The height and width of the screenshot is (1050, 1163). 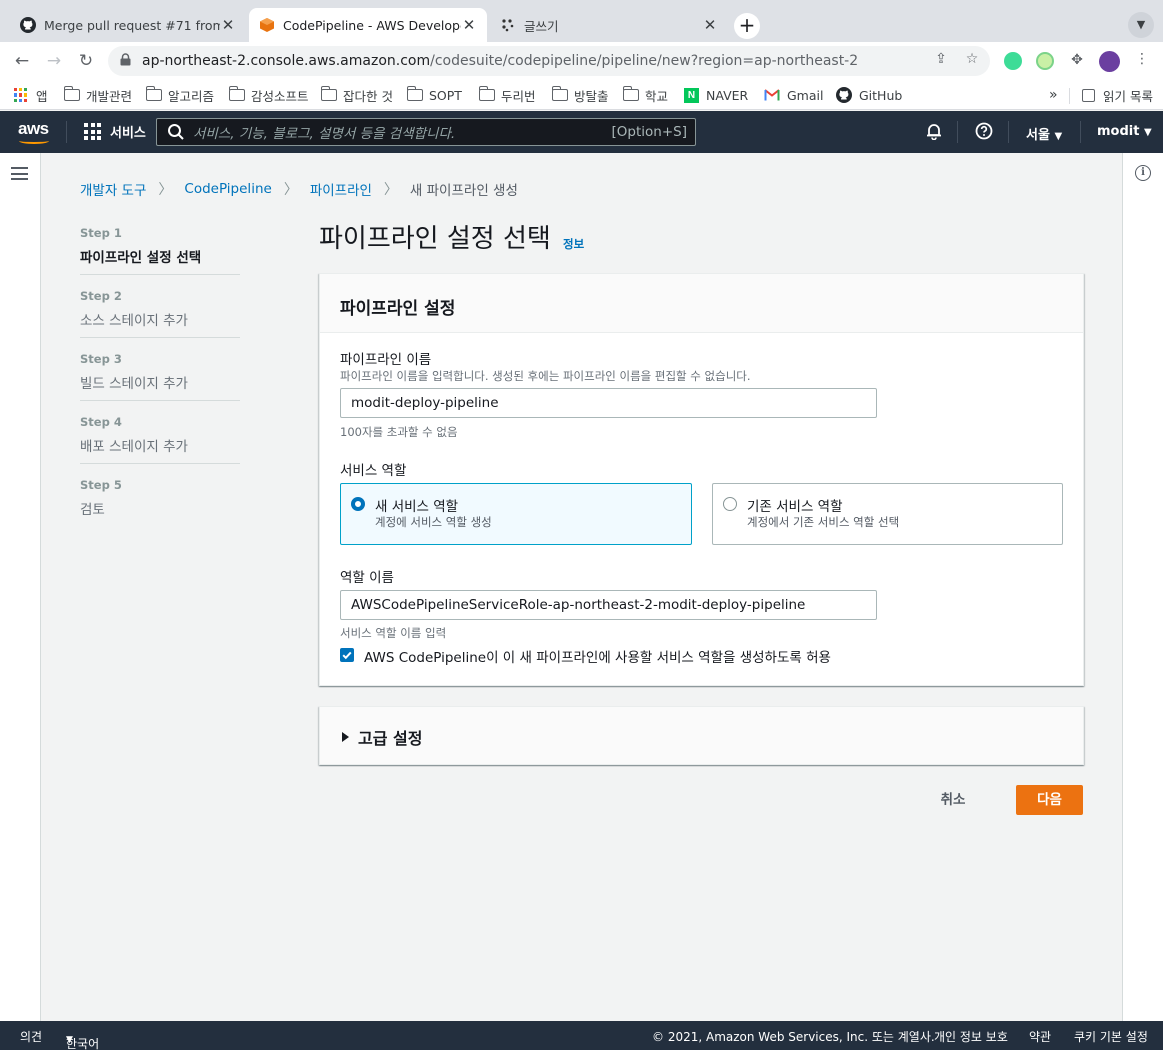 I want to click on bookmark-label: 개발관련, so click(x=109, y=96).